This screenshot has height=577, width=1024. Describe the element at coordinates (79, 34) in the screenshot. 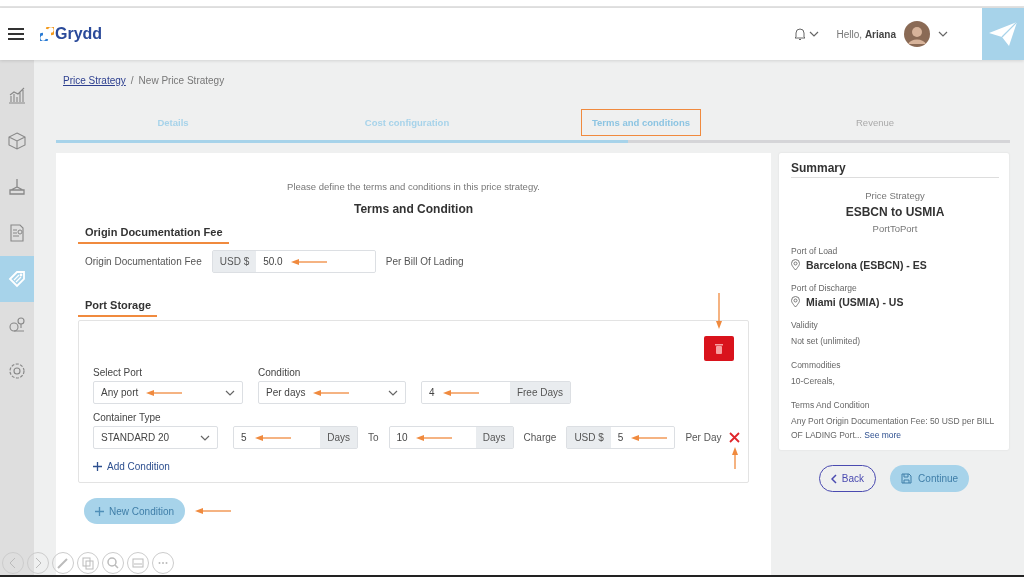

I see `logo-text: Grydd` at that location.